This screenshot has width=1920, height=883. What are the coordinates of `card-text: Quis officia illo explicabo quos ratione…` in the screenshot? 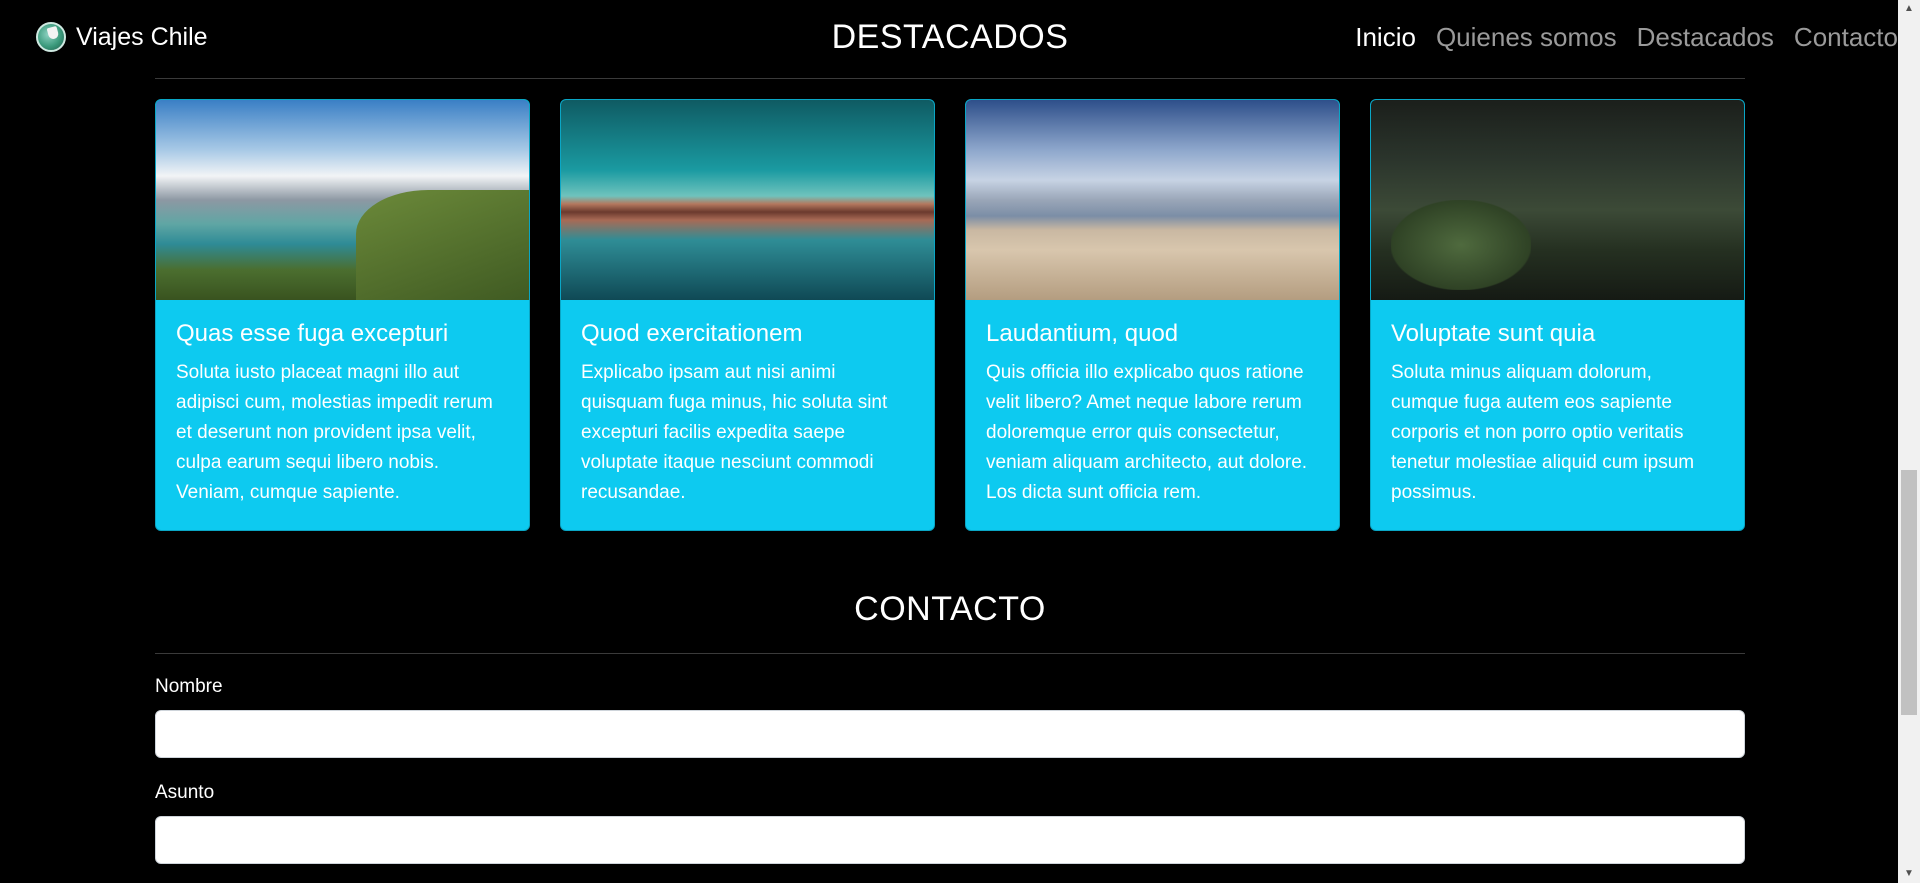 It's located at (1147, 432).